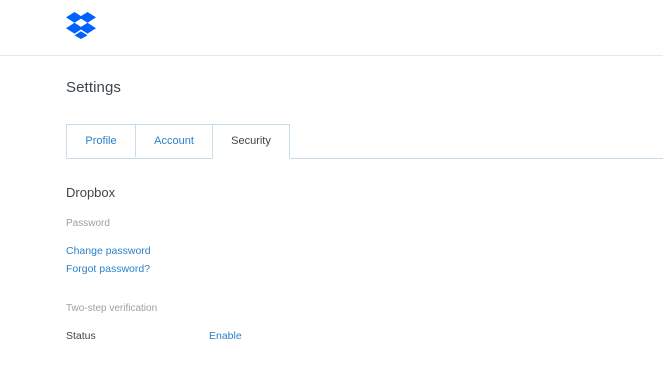  I want to click on tab-profile: Profile, so click(101, 140).